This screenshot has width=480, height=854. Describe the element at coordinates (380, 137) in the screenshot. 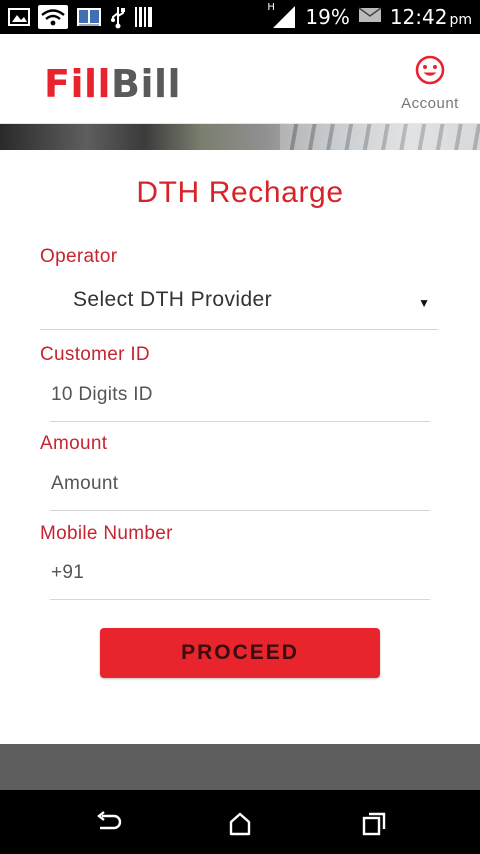

I see `banner-keyboard-texture` at that location.